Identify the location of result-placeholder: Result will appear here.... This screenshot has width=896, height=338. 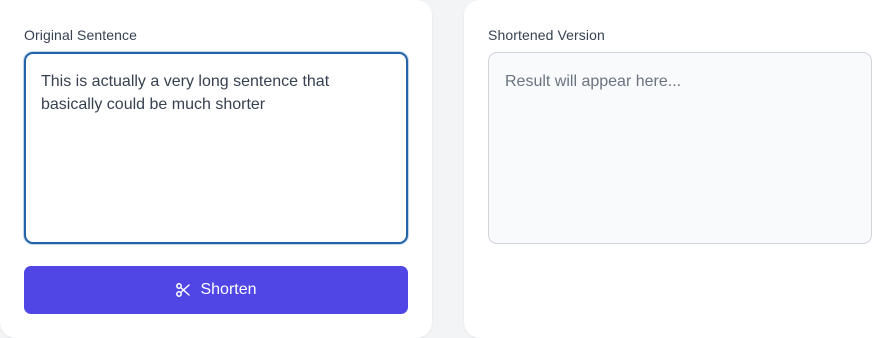
(593, 81).